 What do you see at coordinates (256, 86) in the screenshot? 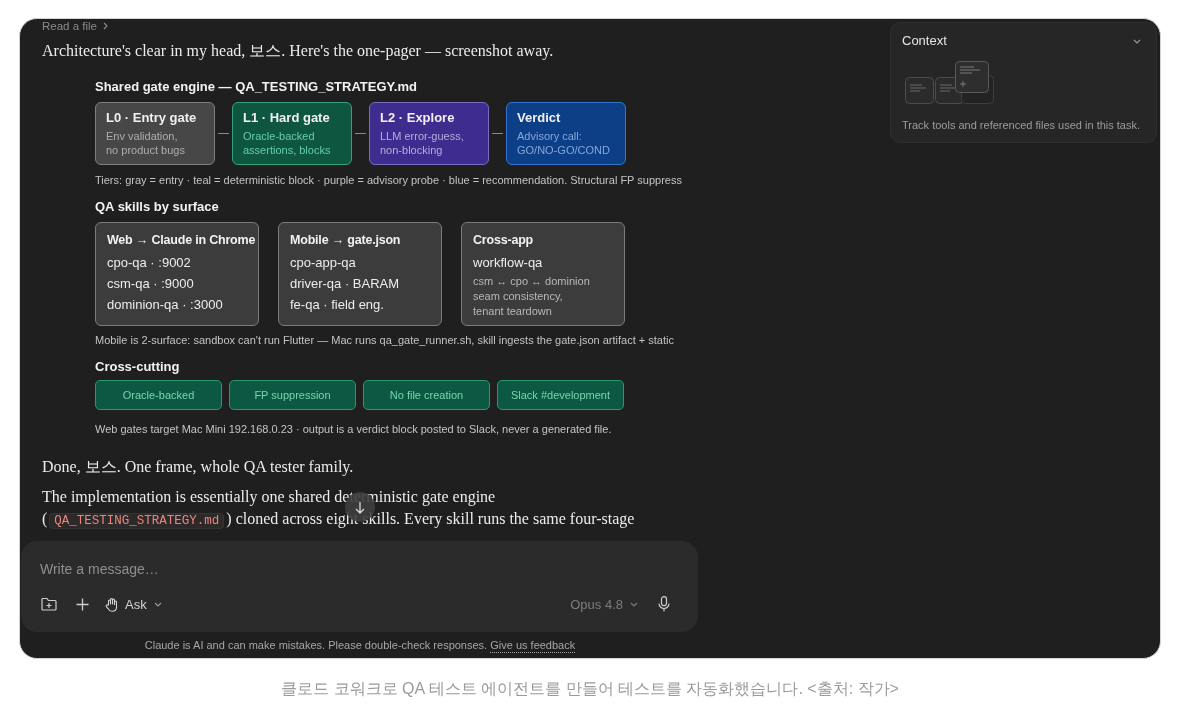
I see `section-title: Shared gate engine — QA_TESTING_STRATEGY.md` at bounding box center [256, 86].